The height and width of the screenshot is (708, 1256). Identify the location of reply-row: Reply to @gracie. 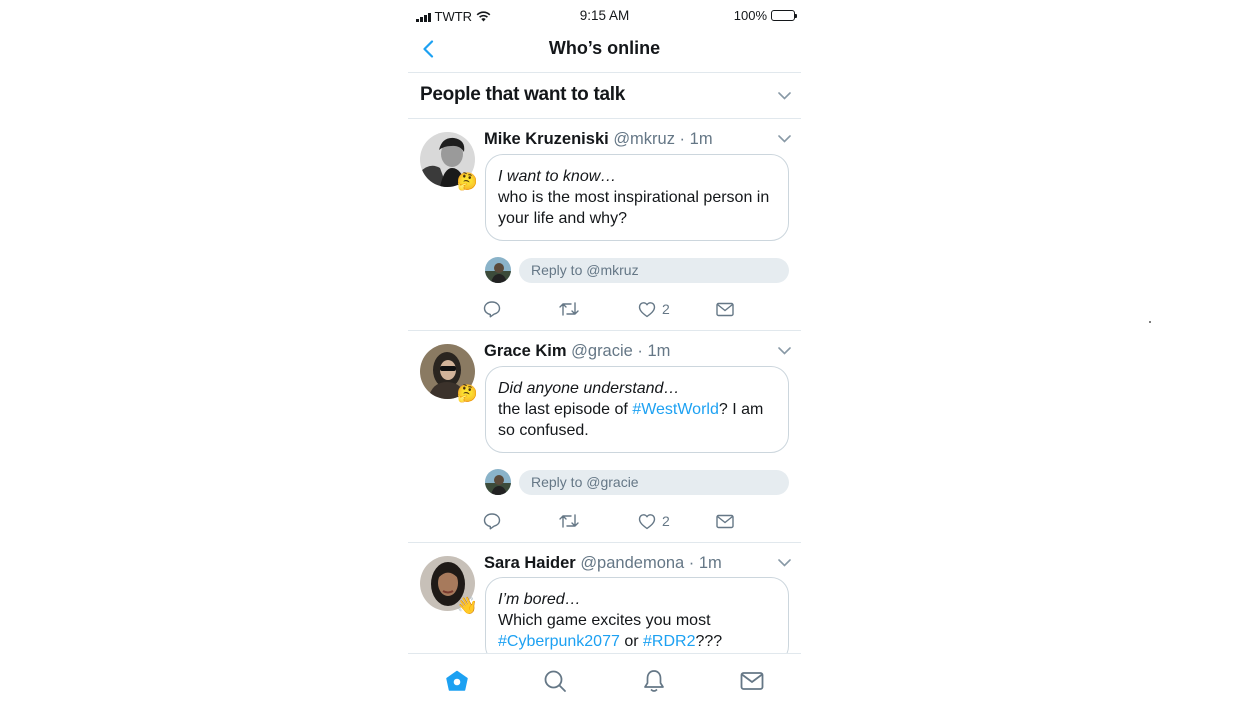
(637, 482).